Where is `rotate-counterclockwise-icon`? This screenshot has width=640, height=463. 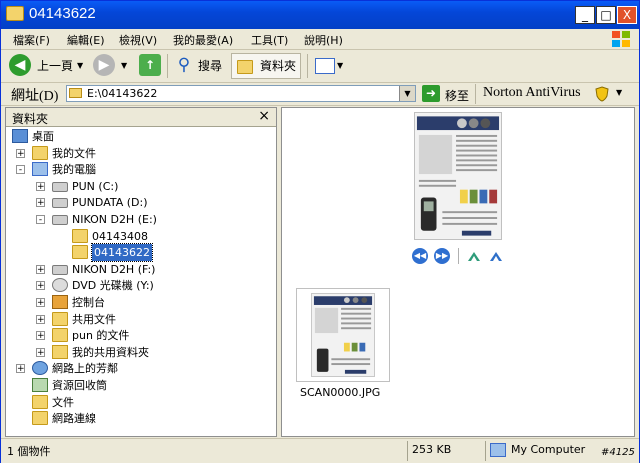
rotate-counterclockwise-icon is located at coordinates (496, 256).